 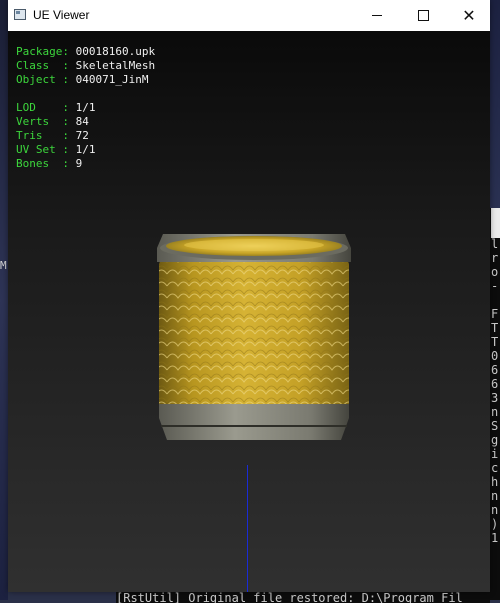 What do you see at coordinates (52, 135) in the screenshot?
I see `info-tris: Tris : 72` at bounding box center [52, 135].